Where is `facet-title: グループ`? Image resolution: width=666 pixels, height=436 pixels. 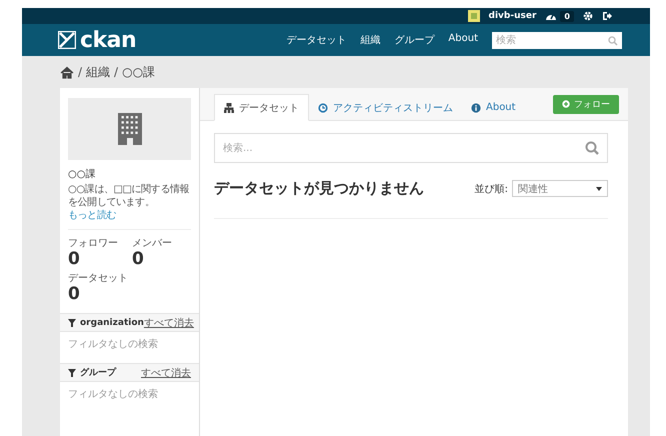
facet-title: グループ is located at coordinates (98, 373).